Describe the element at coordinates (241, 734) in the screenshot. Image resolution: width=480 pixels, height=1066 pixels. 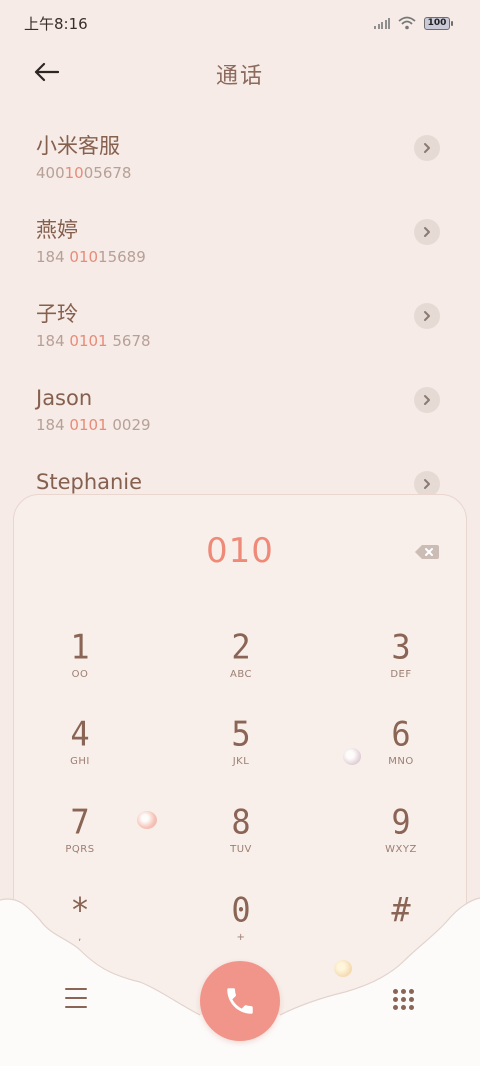
I see `key-digit: 5` at that location.